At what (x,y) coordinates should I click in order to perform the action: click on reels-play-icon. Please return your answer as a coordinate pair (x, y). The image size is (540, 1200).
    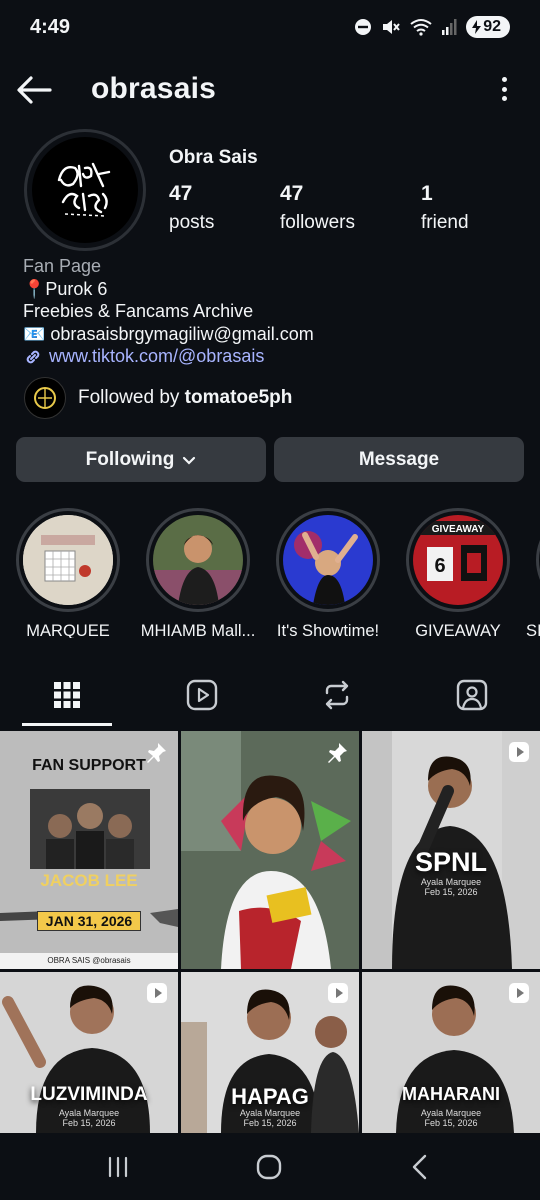
    Looking at the image, I should click on (202, 695).